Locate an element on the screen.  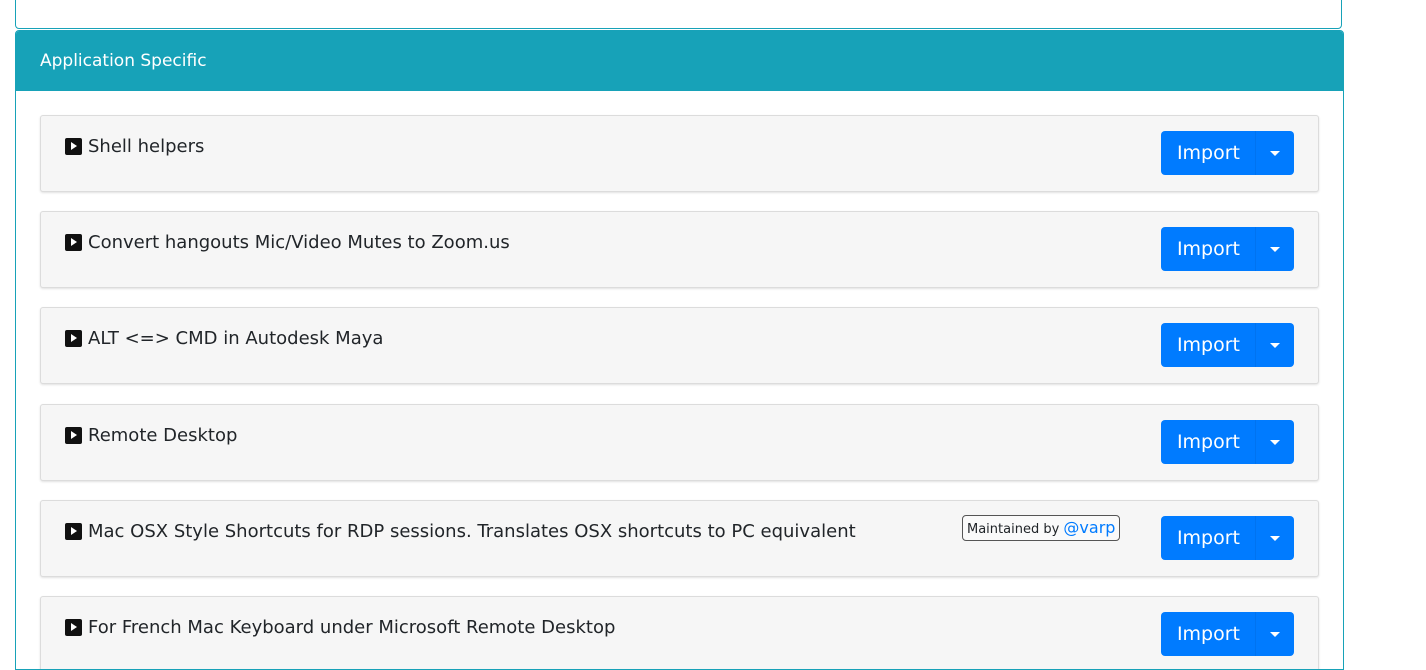
rule-title-toggle: ALT <=> CMD in Autodesk Maya is located at coordinates (224, 338).